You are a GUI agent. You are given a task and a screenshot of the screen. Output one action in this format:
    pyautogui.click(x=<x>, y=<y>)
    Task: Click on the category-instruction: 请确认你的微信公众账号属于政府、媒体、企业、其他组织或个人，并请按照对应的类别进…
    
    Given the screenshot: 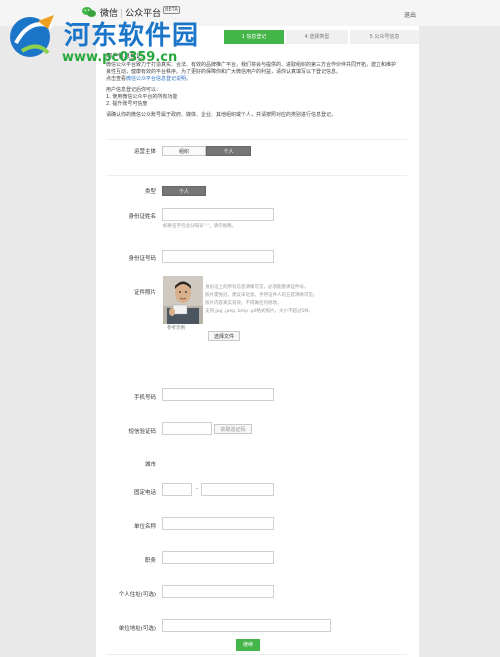 What is the action you would take?
    pyautogui.click(x=221, y=115)
    